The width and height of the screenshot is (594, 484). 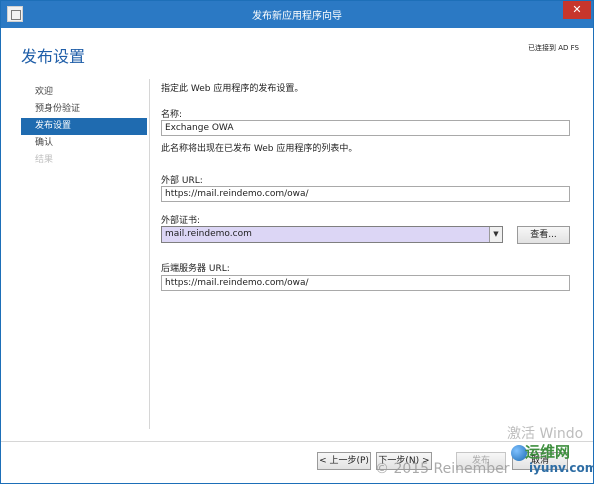 I want to click on window-title: 发布新应用程序向导, so click(x=297, y=16).